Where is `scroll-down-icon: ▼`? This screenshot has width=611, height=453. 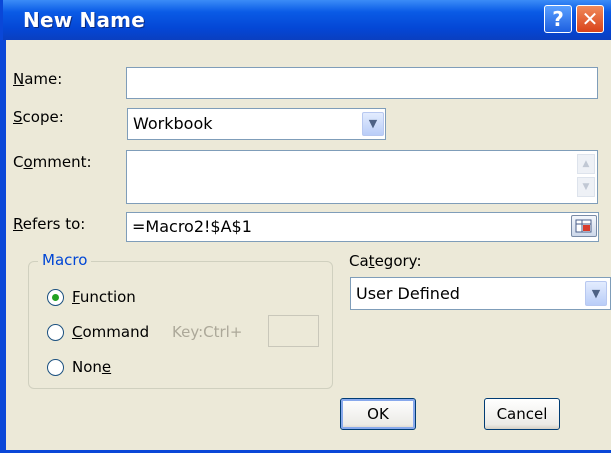
scroll-down-icon: ▼ is located at coordinates (586, 187).